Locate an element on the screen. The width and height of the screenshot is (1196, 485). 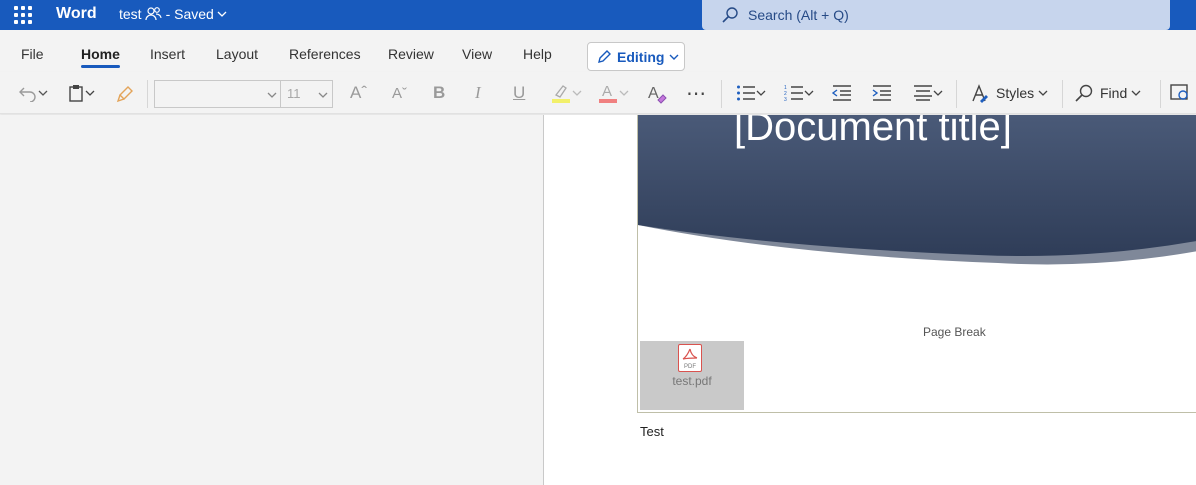
bold-icon: B is located at coordinates (439, 92).